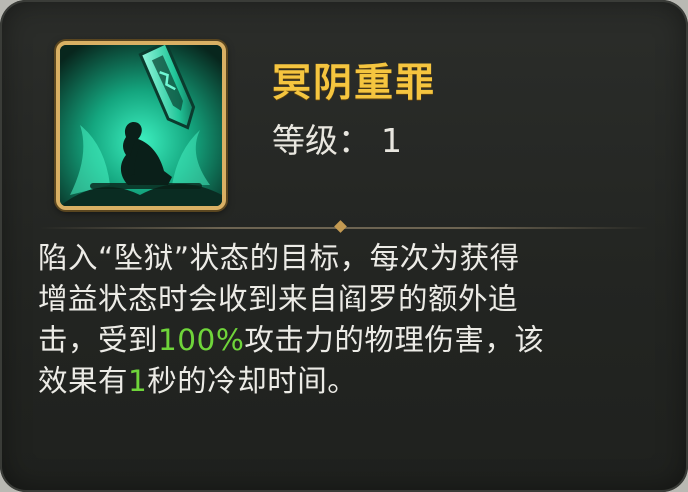  I want to click on skill-icon, so click(141, 125).